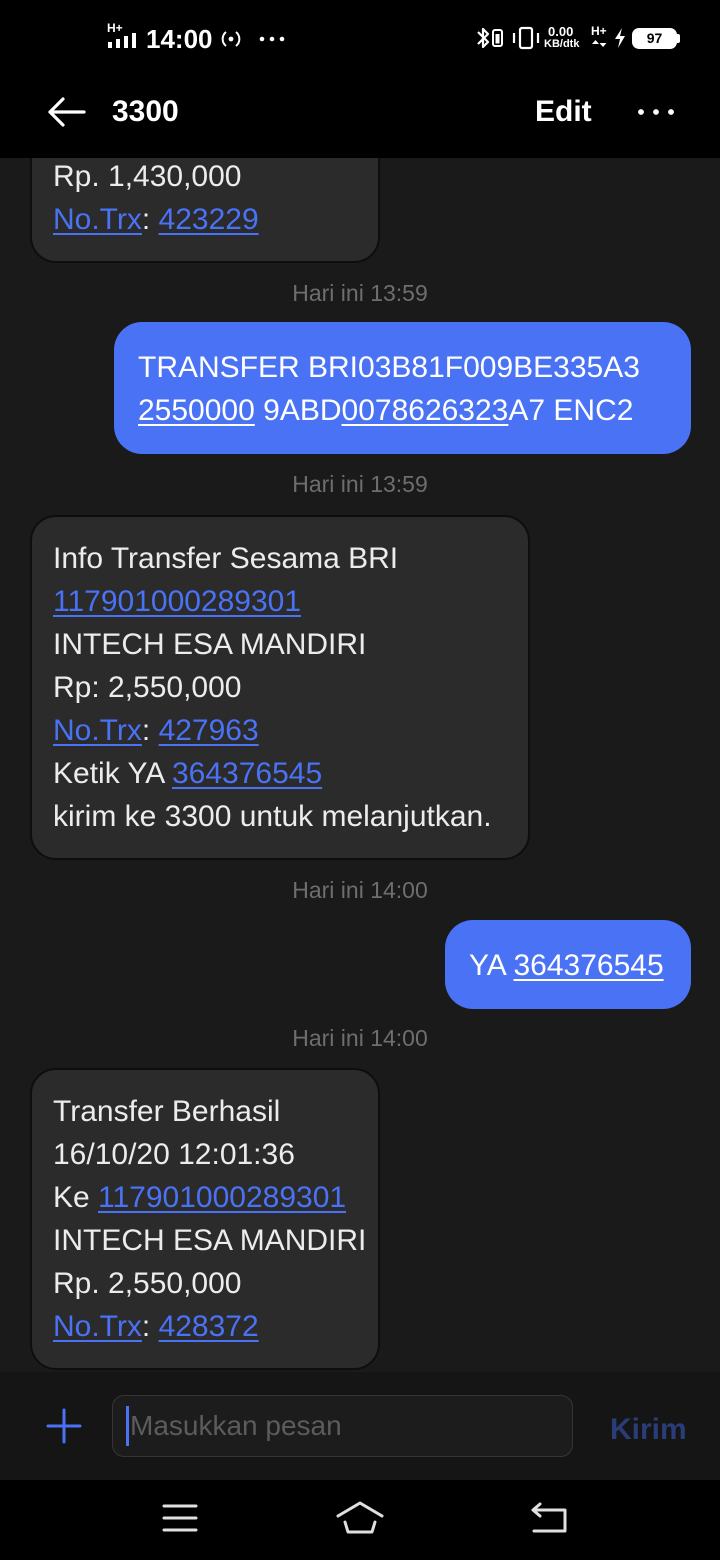 The height and width of the screenshot is (1560, 720). I want to click on message-line: No.Trx: 423229, so click(211, 219).